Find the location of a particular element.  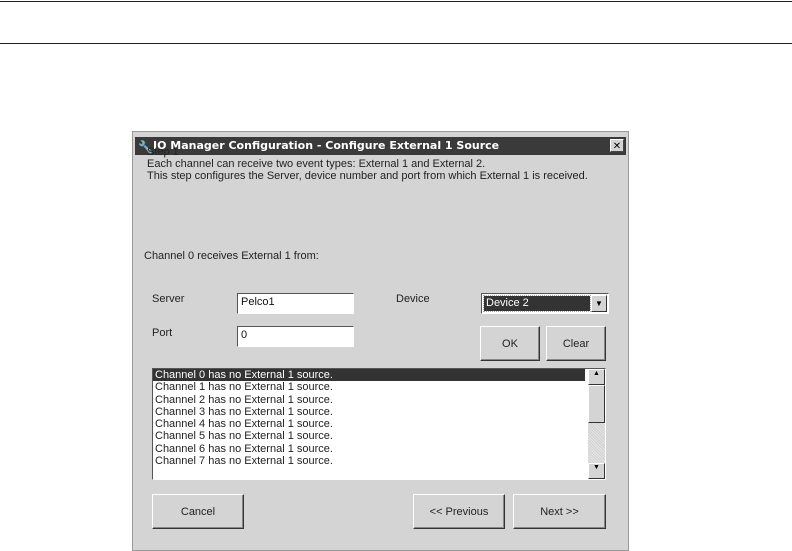

device-label: Device is located at coordinates (413, 299).